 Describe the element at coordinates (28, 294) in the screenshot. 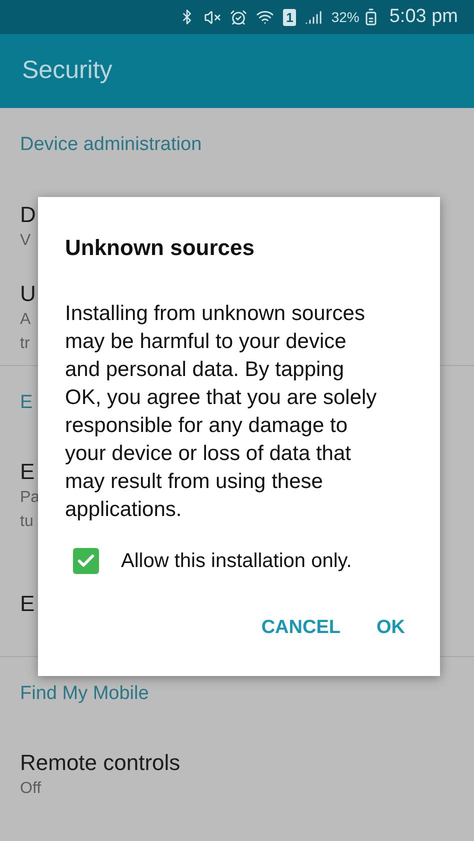

I see `row-title: U` at that location.